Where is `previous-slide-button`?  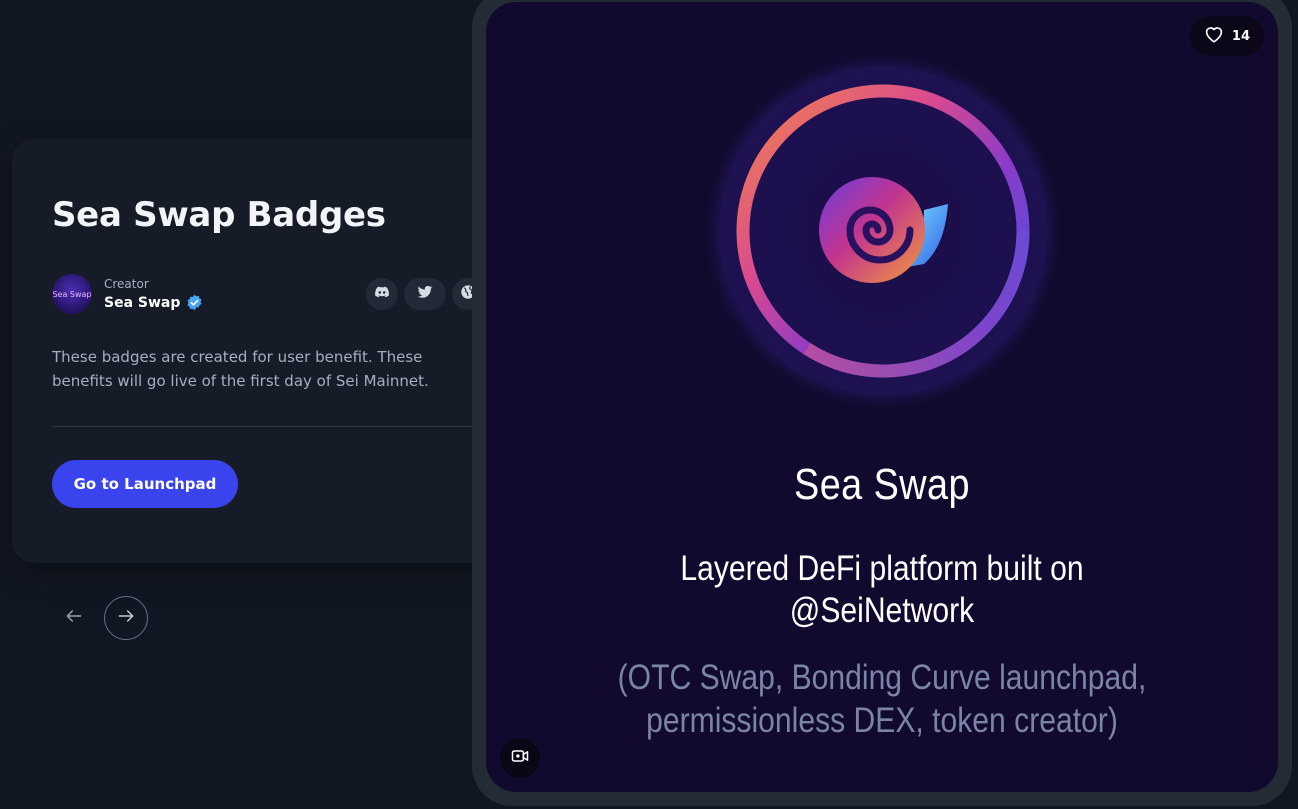
previous-slide-button is located at coordinates (74, 618).